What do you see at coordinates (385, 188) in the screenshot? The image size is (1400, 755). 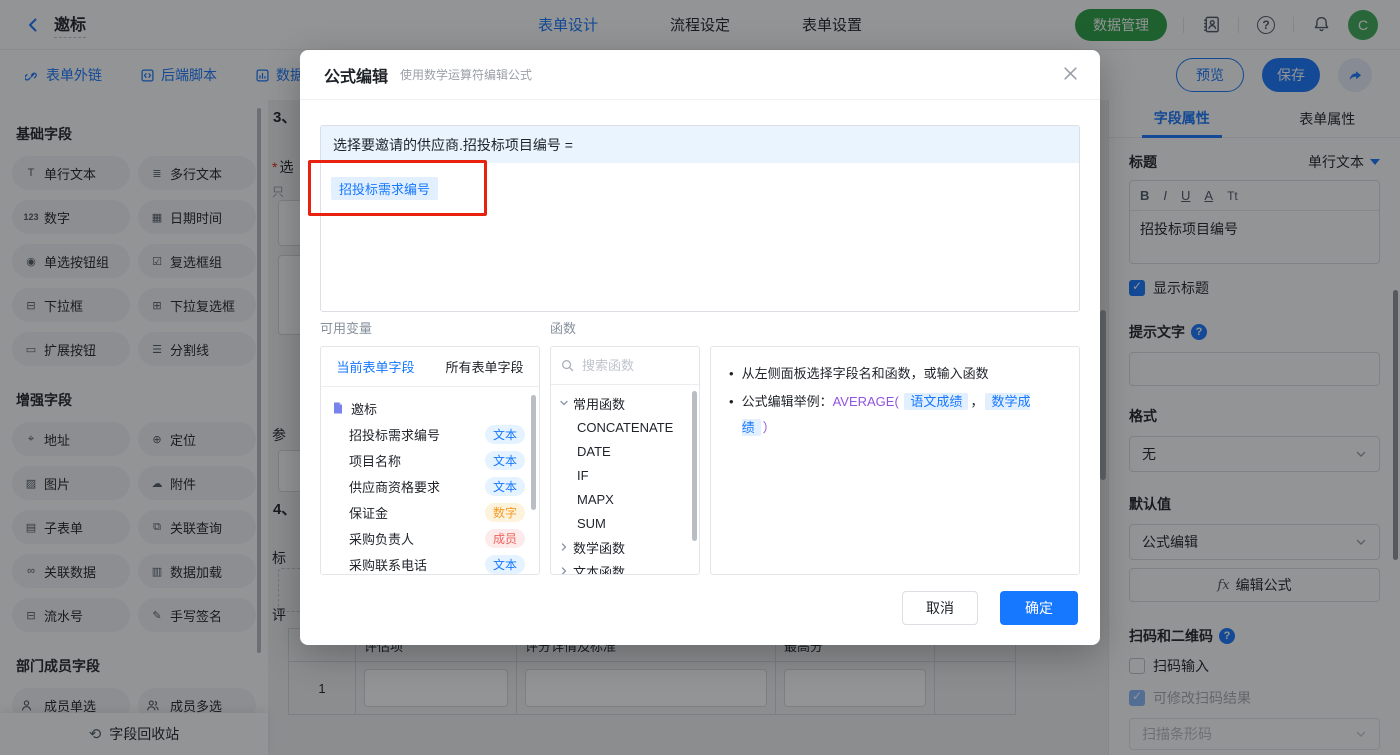 I see `formula-field-chip: 招投标需求编号` at bounding box center [385, 188].